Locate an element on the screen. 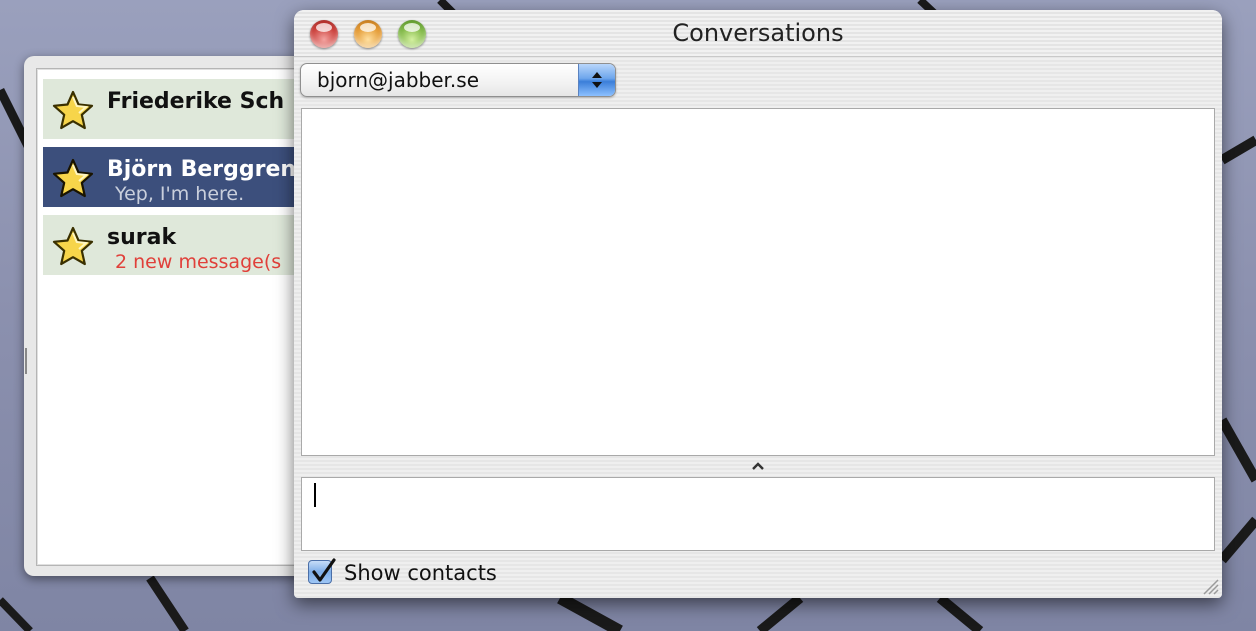 The image size is (1256, 631). account-popup-value: bjorn@jabber.se is located at coordinates (398, 80).